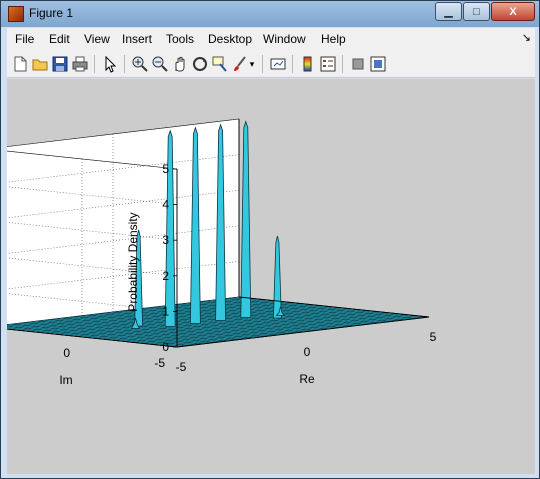  What do you see at coordinates (165, 276) in the screenshot?
I see `z-tick-label: 2` at bounding box center [165, 276].